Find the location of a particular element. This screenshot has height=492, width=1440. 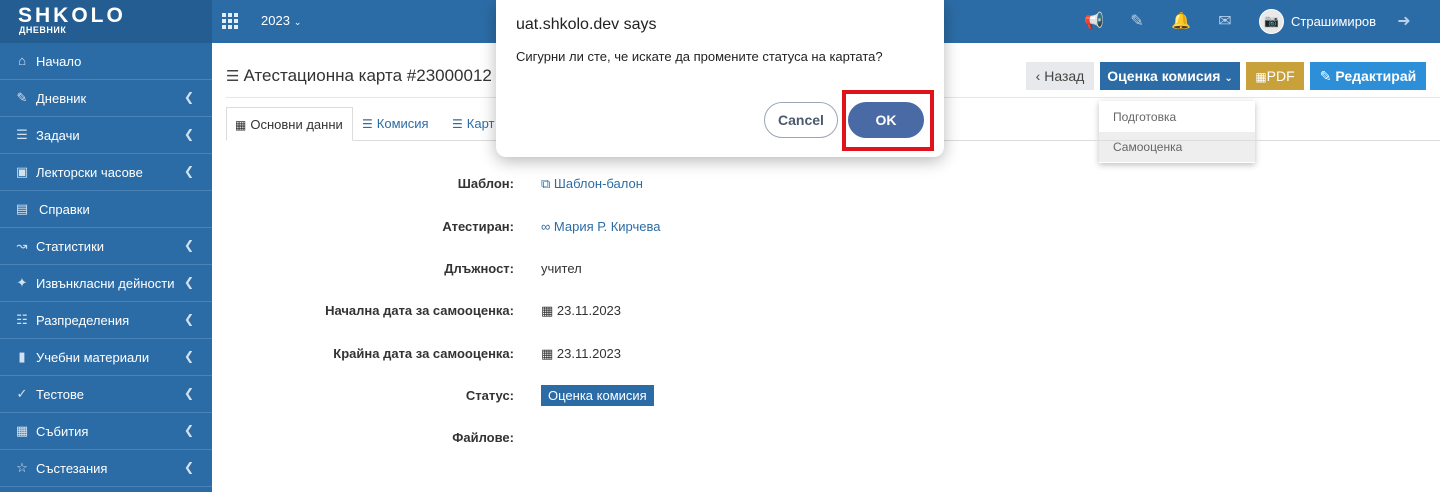

dropdown-item-preparation: Подготовка is located at coordinates (1177, 117).